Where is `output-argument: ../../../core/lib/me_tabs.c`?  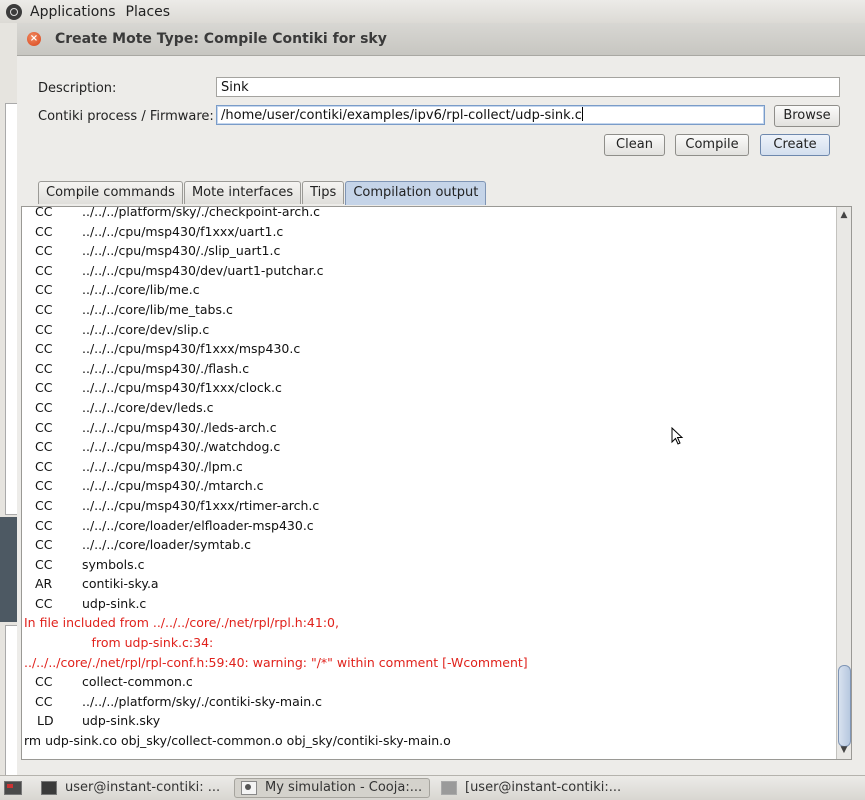
output-argument: ../../../core/lib/me_tabs.c is located at coordinates (157, 309).